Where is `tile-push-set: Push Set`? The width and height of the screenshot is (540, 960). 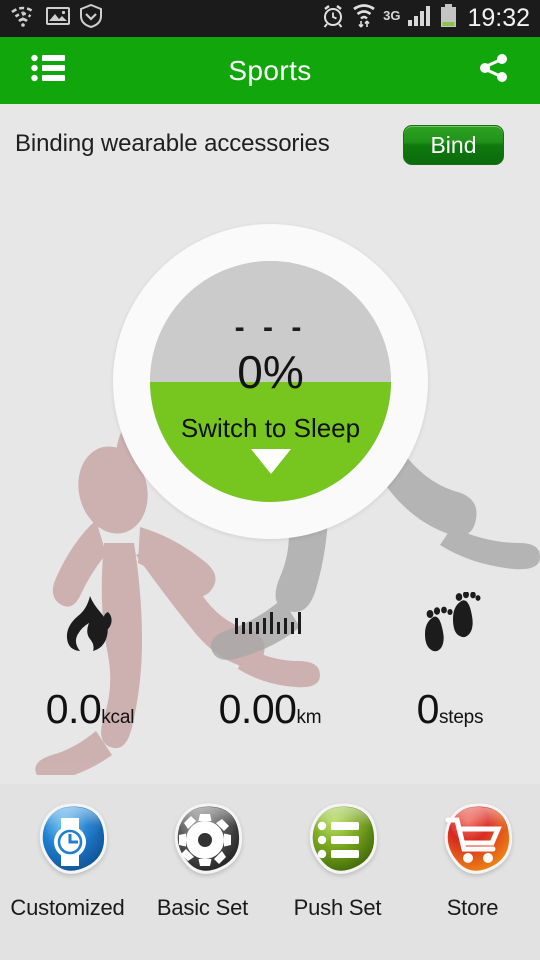
tile-push-set: Push Set is located at coordinates (337, 872).